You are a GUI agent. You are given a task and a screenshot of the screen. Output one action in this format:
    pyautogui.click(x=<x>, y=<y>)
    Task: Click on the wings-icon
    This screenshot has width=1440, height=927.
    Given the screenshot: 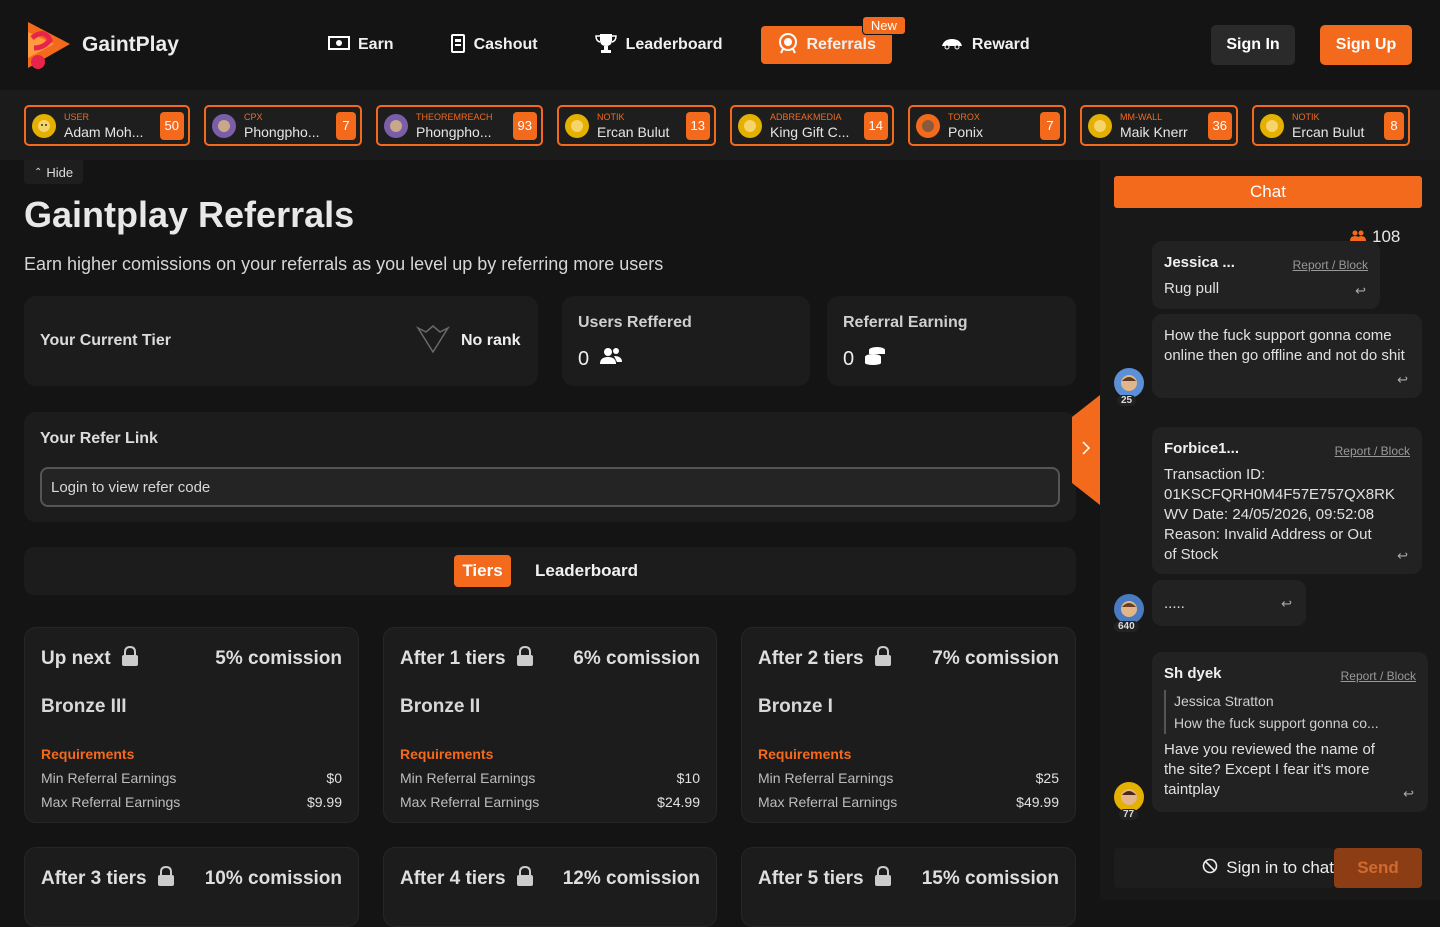 What is the action you would take?
    pyautogui.click(x=433, y=342)
    